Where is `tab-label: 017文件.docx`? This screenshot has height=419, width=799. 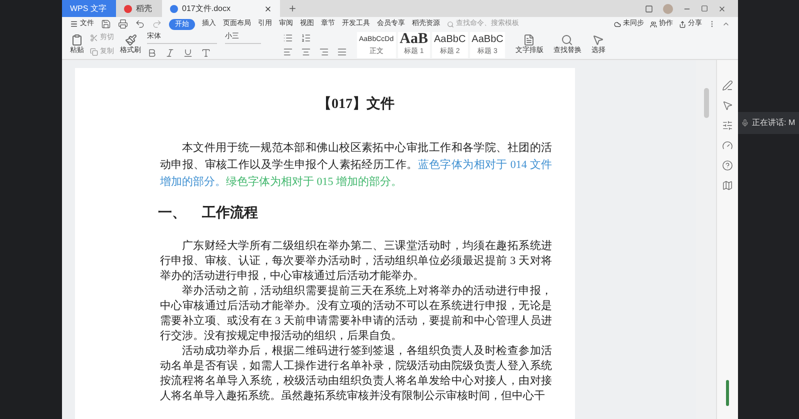 tab-label: 017文件.docx is located at coordinates (206, 8).